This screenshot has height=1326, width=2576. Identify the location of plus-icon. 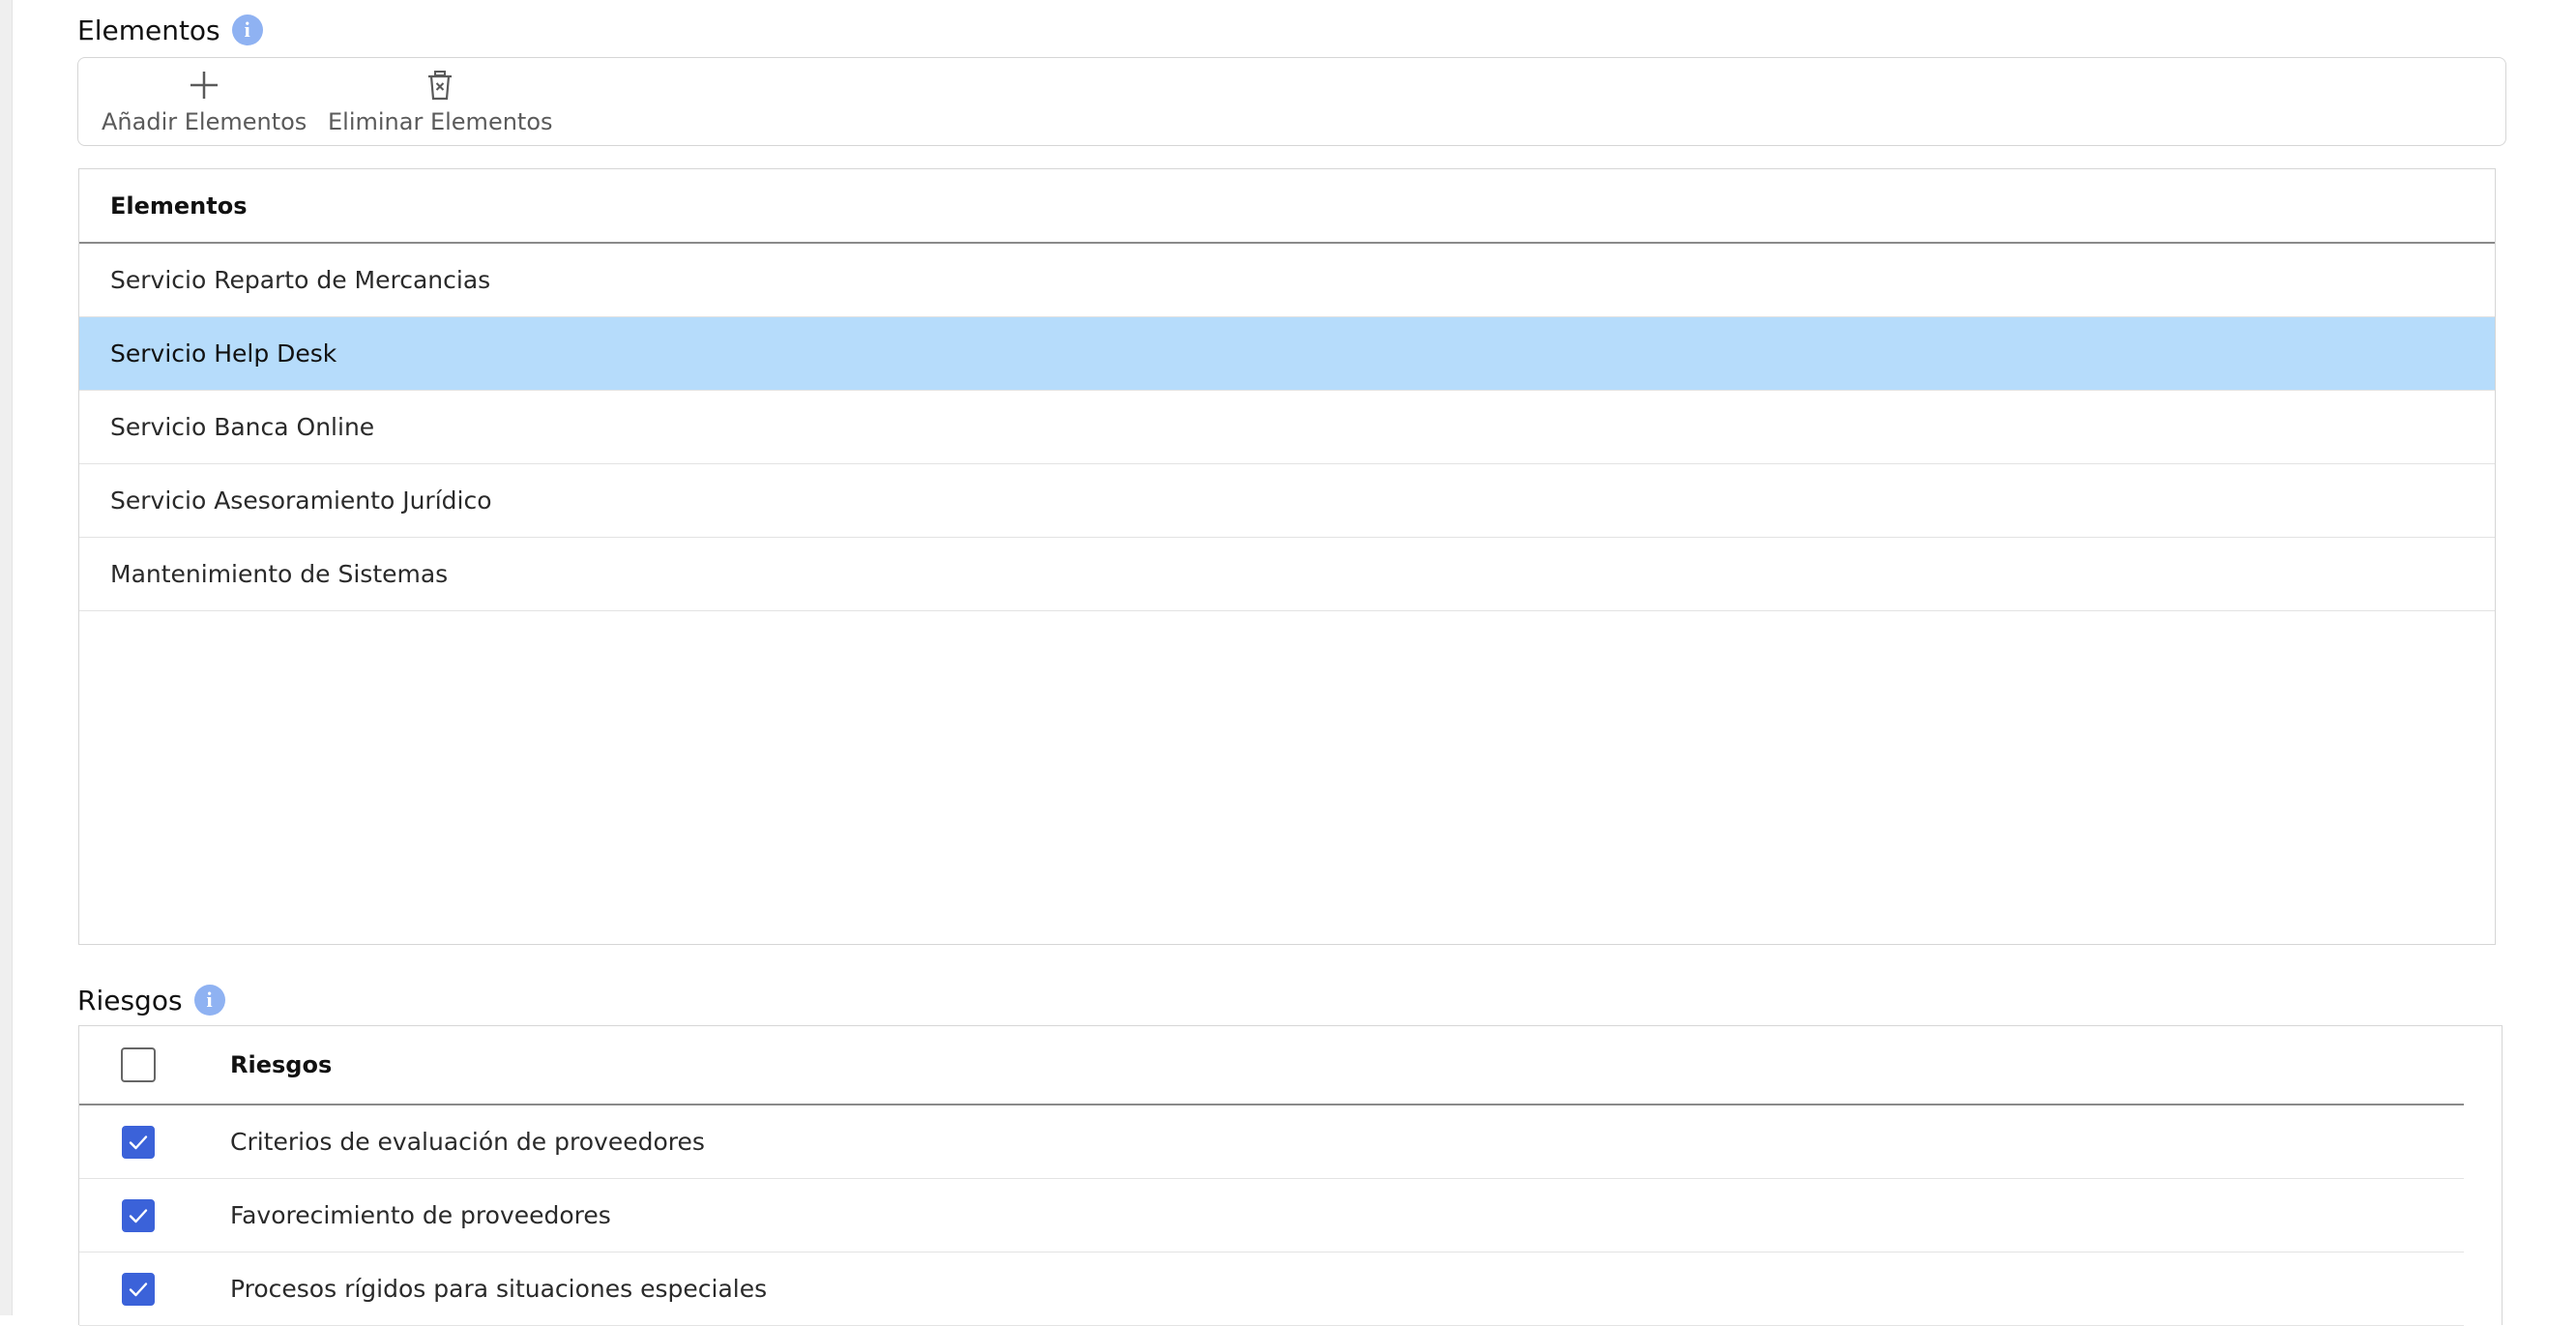
(204, 85).